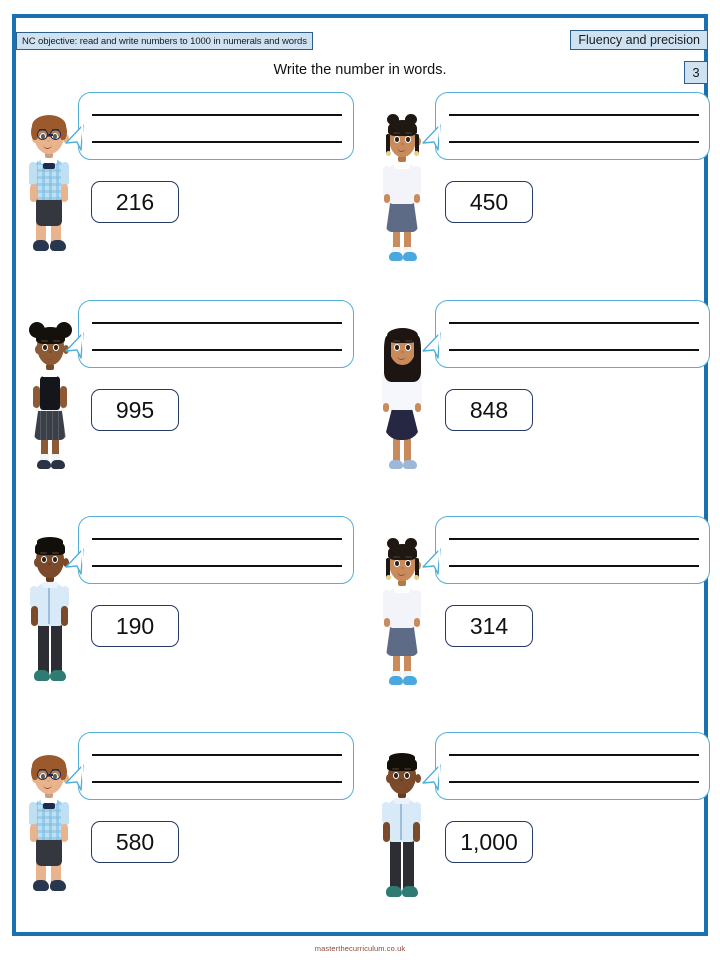 This screenshot has height=960, width=720. I want to click on worksheet-title: Write the number in words., so click(360, 70).